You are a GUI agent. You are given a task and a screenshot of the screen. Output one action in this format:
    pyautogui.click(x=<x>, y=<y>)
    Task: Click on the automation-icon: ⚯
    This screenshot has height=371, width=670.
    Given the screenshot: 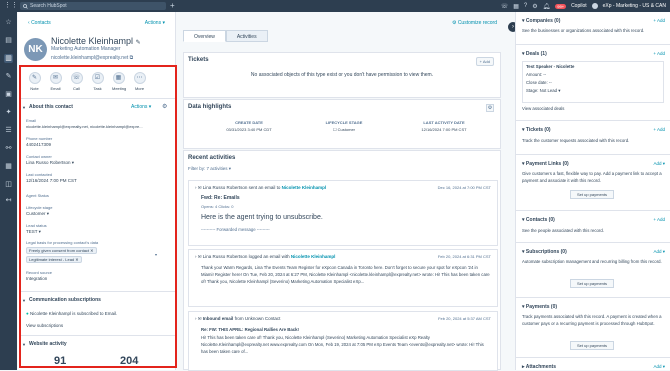 What is the action you would take?
    pyautogui.click(x=8, y=148)
    